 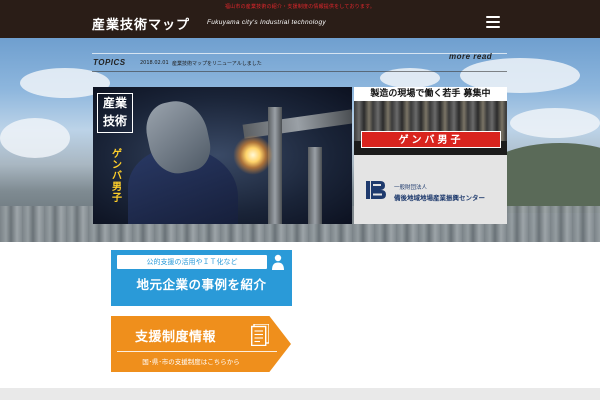 I want to click on topics-bar: TOPICS 2018.02.01 産業技術マップをリニューアルしました, so click(x=299, y=62).